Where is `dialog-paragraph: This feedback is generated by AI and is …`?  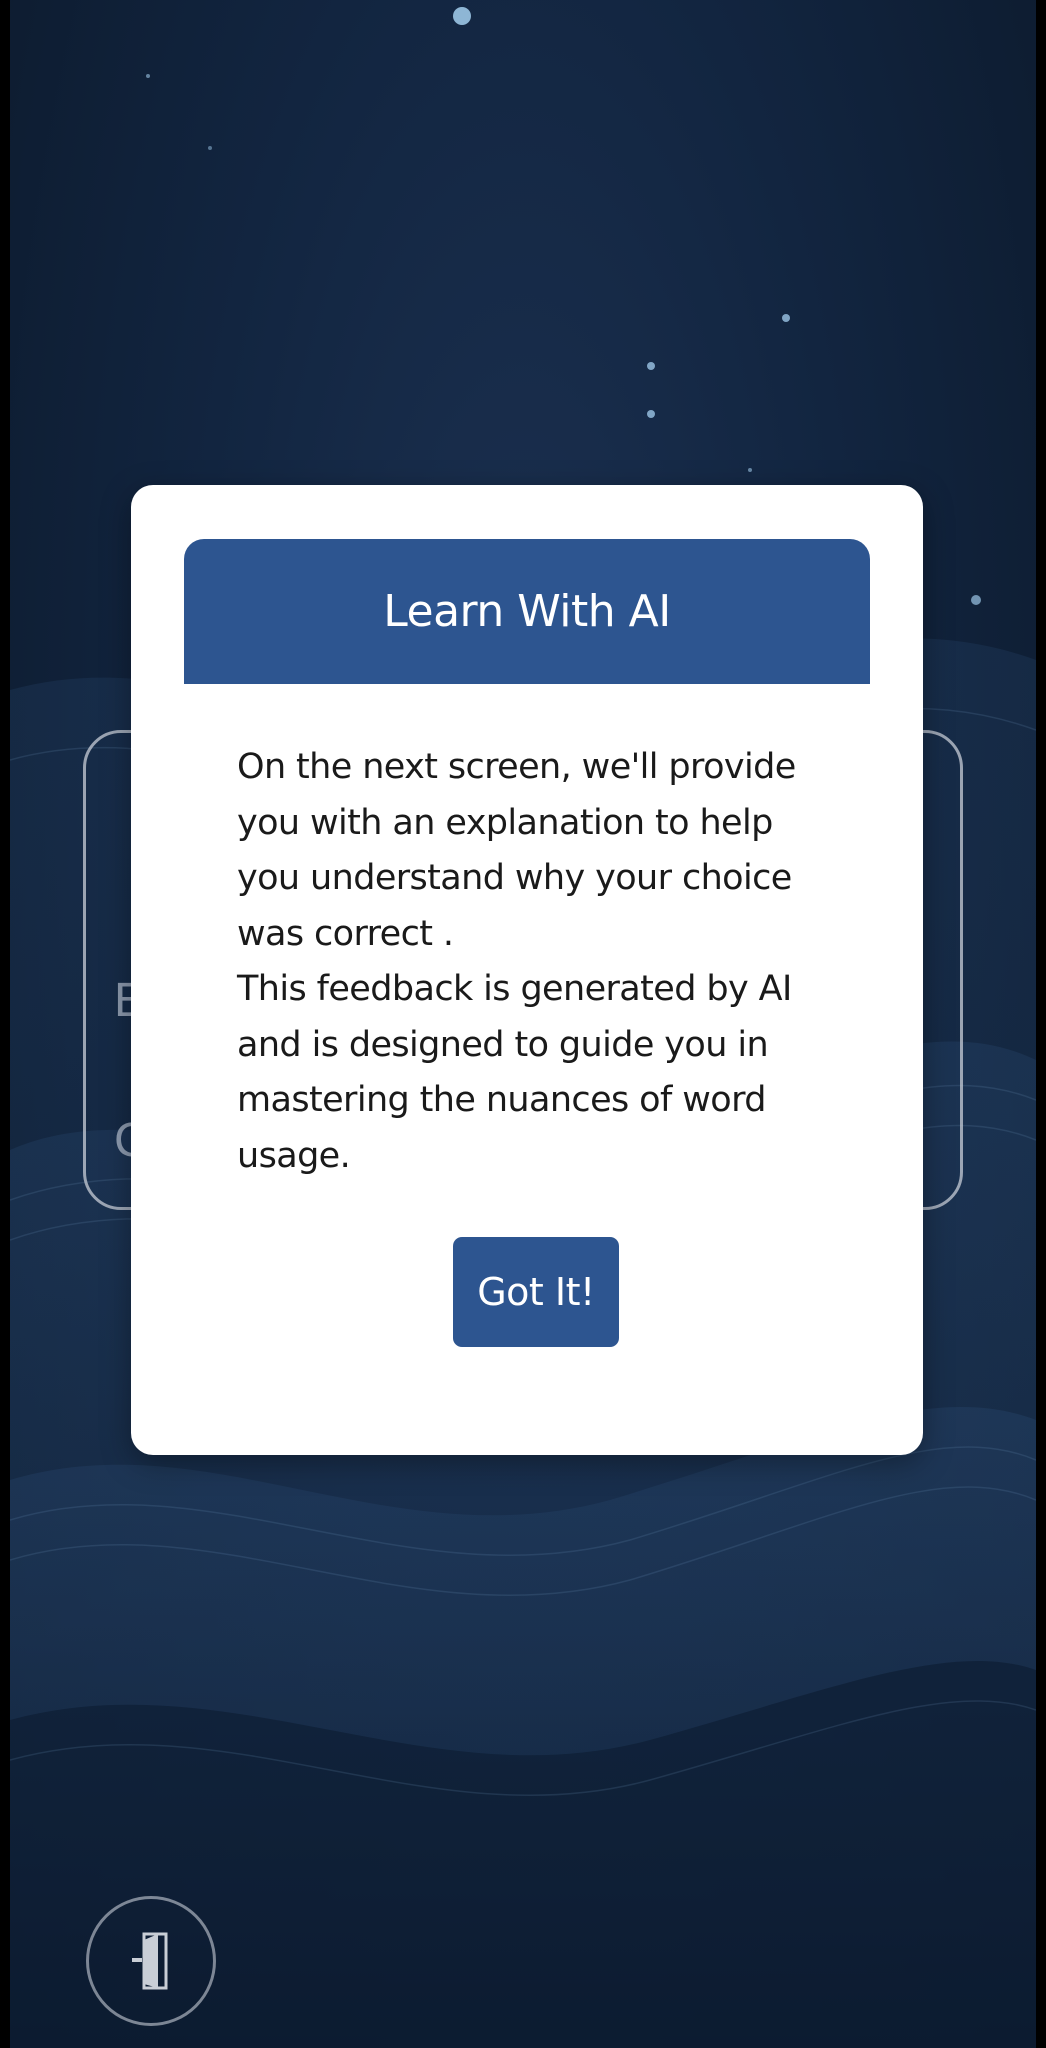 dialog-paragraph: This feedback is generated by AI and is … is located at coordinates (514, 1072).